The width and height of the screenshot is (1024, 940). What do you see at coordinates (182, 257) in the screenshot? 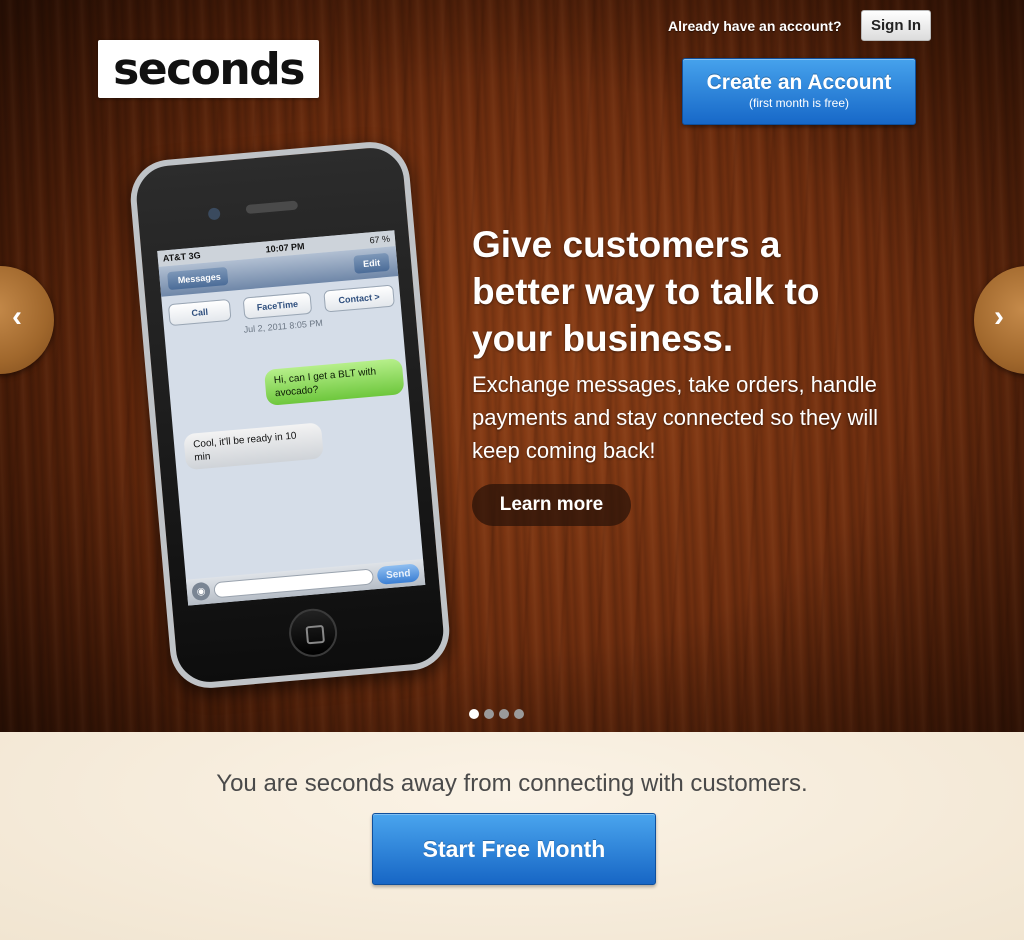
I see `carrier-label: AT&T 3G` at bounding box center [182, 257].